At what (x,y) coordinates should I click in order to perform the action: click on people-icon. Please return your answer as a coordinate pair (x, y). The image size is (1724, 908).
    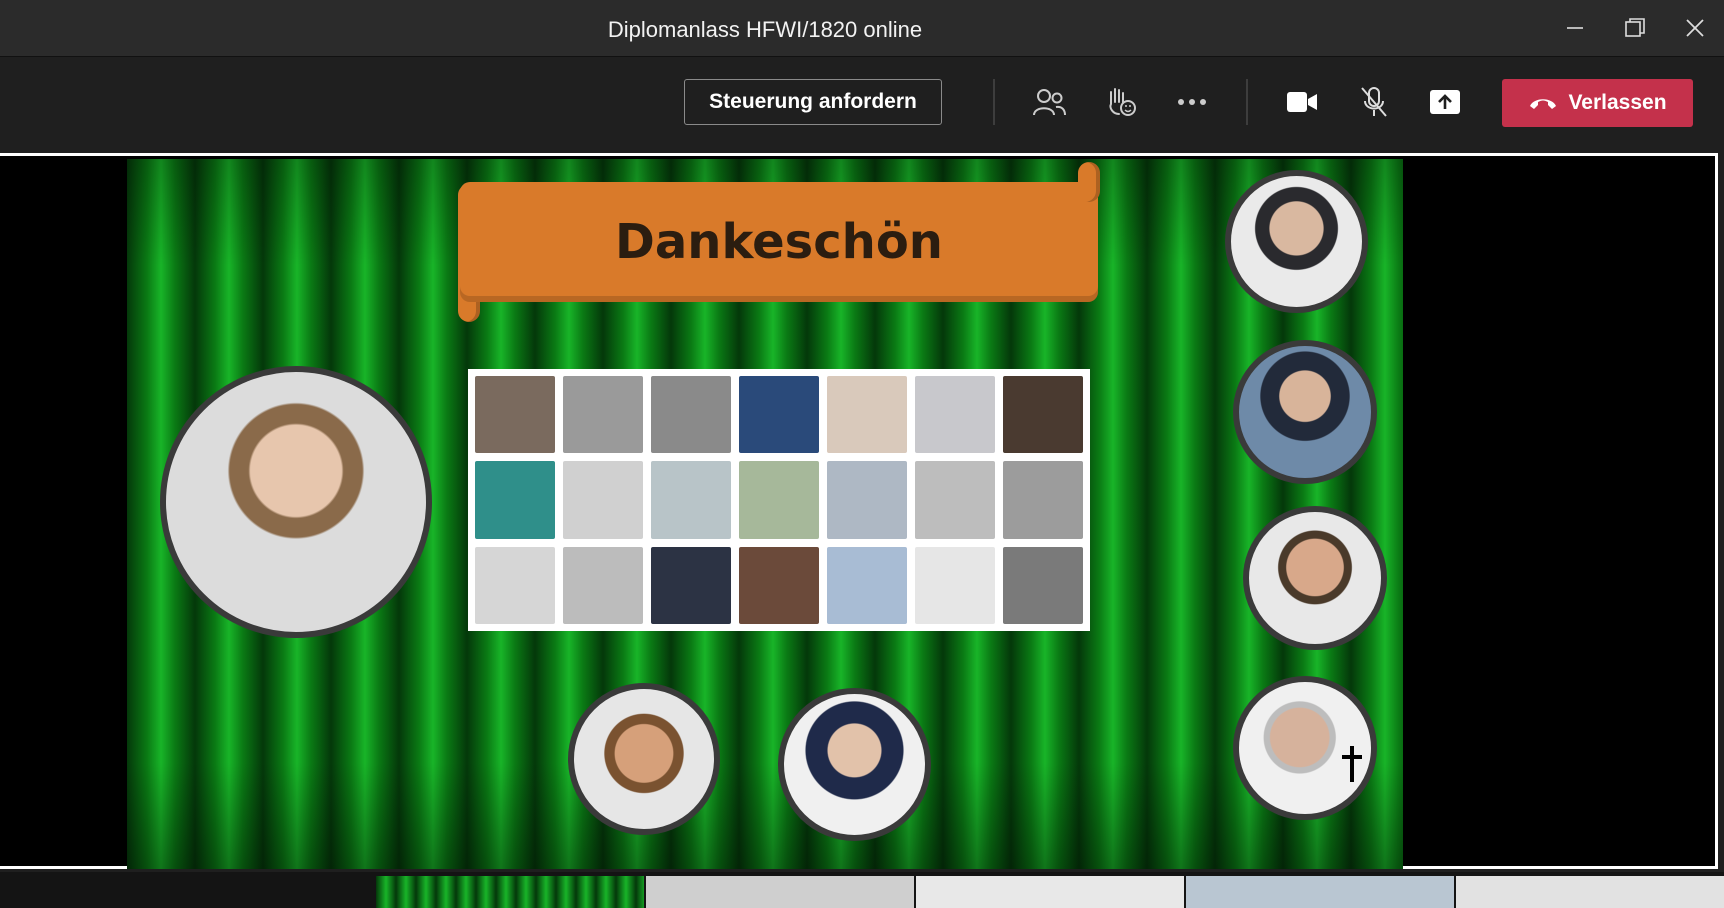
    Looking at the image, I should click on (1049, 102).